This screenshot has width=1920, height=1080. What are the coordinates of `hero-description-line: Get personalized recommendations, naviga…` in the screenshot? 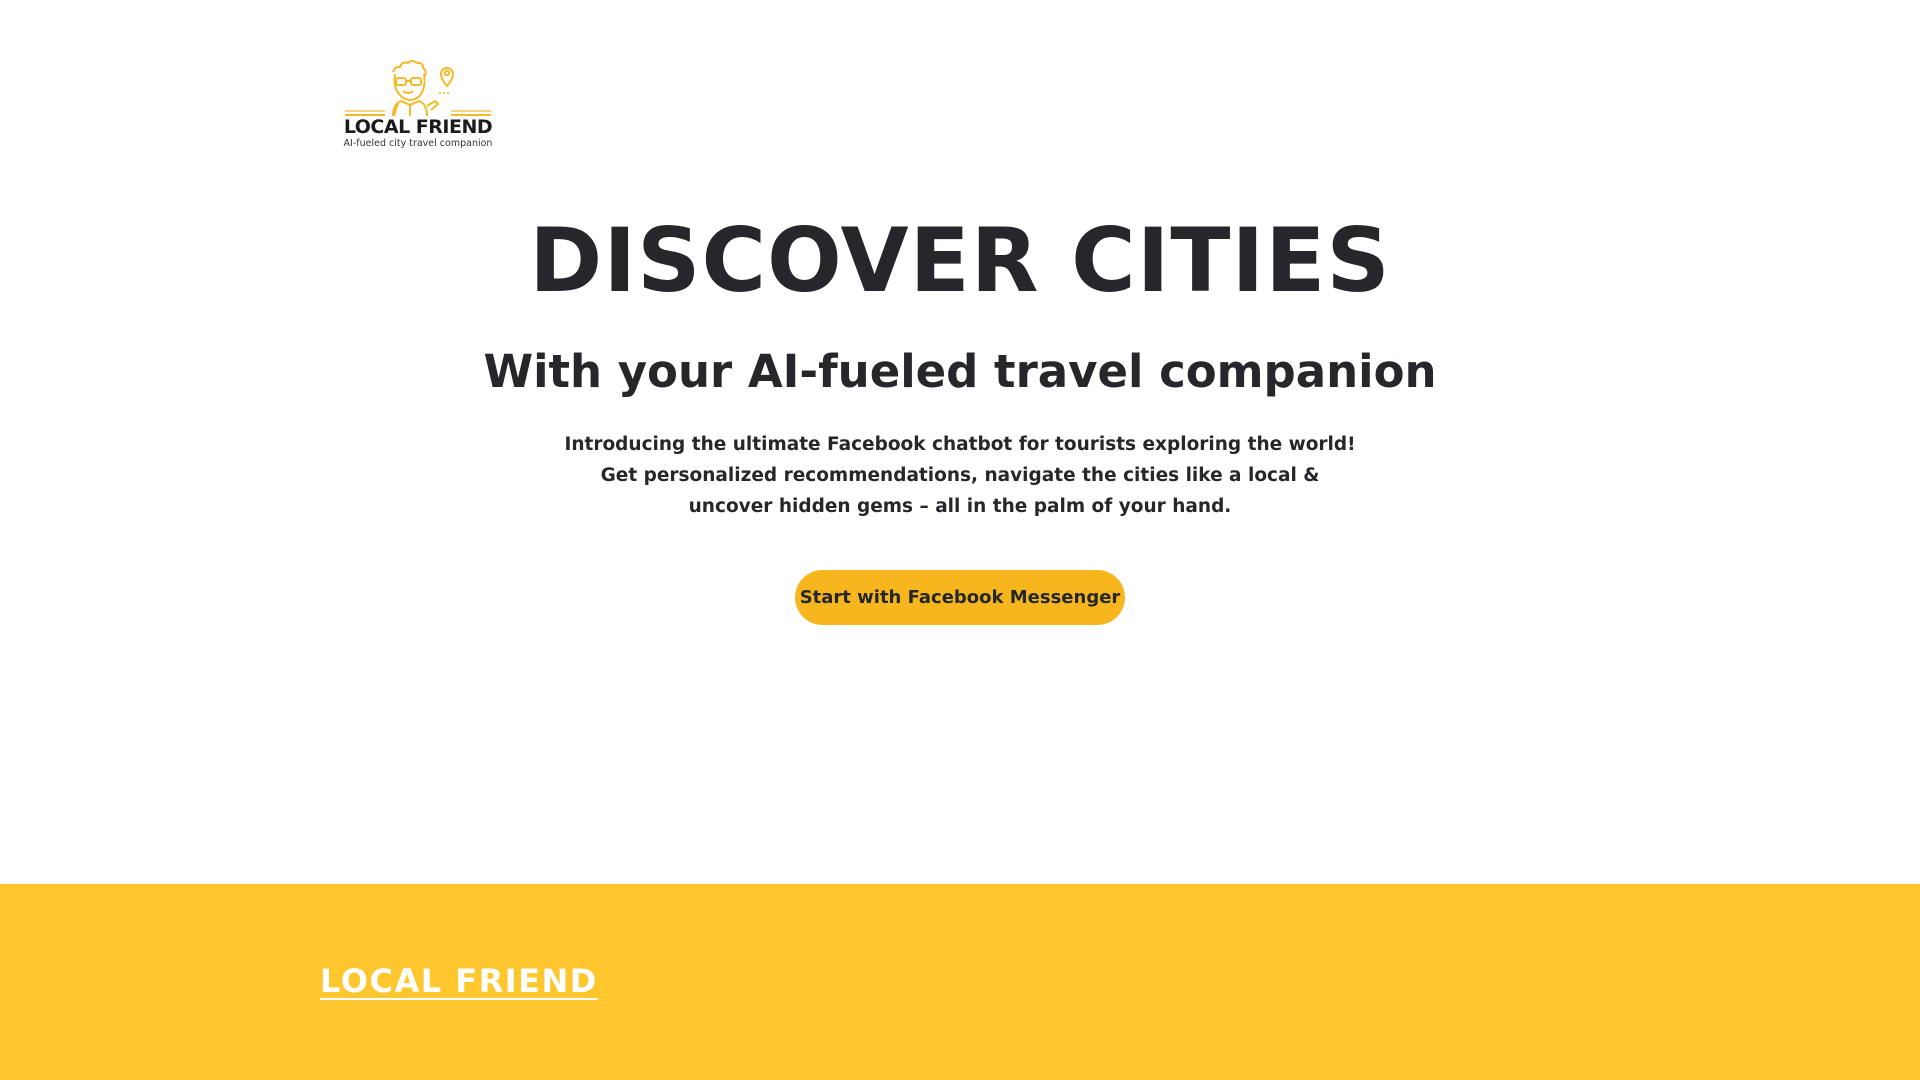 It's located at (960, 475).